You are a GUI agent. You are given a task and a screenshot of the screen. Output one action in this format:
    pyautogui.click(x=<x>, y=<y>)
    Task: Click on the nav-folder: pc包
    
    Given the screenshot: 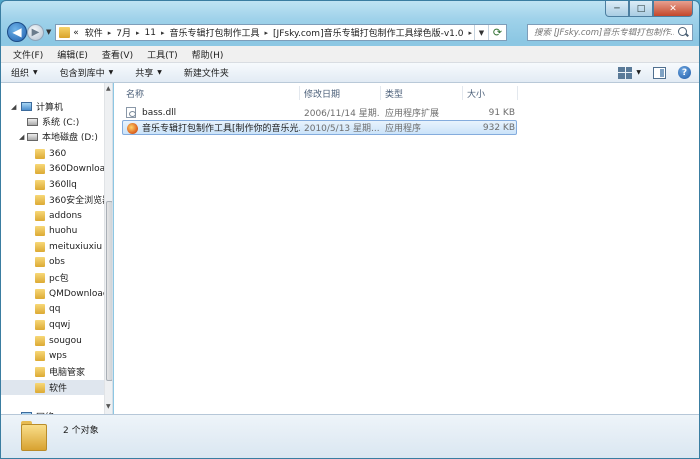 What is the action you would take?
    pyautogui.click(x=52, y=277)
    